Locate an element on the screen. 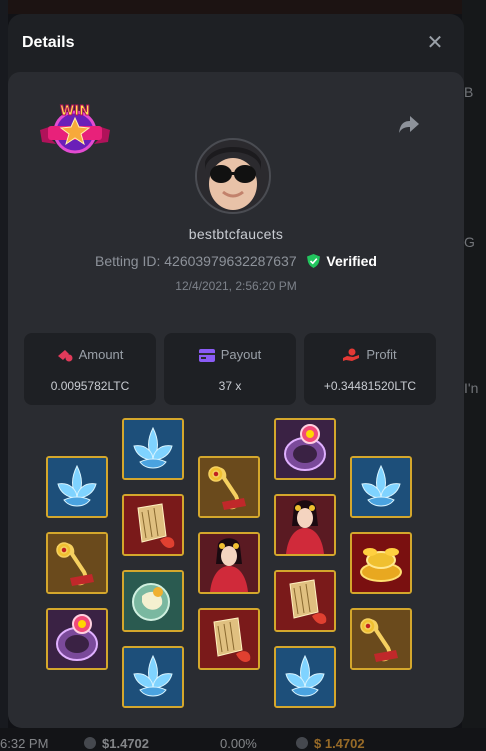  betting-id-line: Betting ID: 42603979632287637 Verified is located at coordinates (236, 261).